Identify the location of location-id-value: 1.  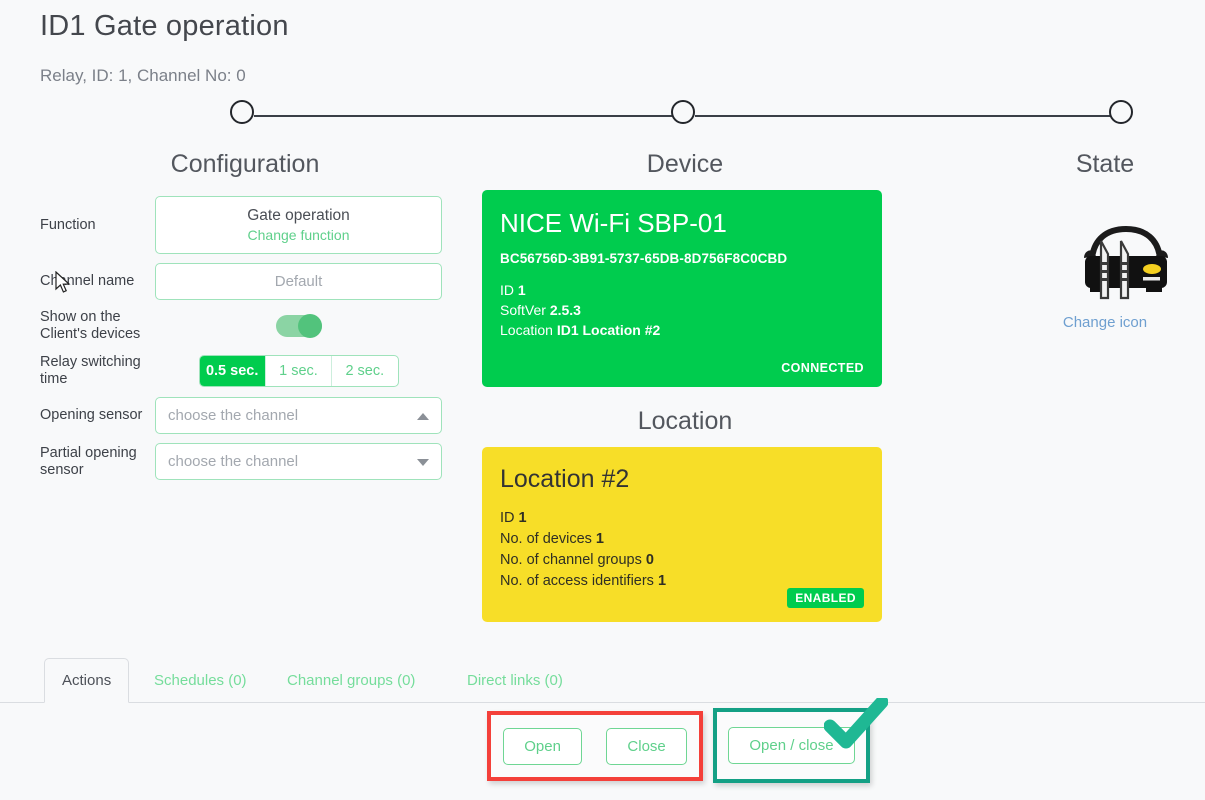
(522, 518).